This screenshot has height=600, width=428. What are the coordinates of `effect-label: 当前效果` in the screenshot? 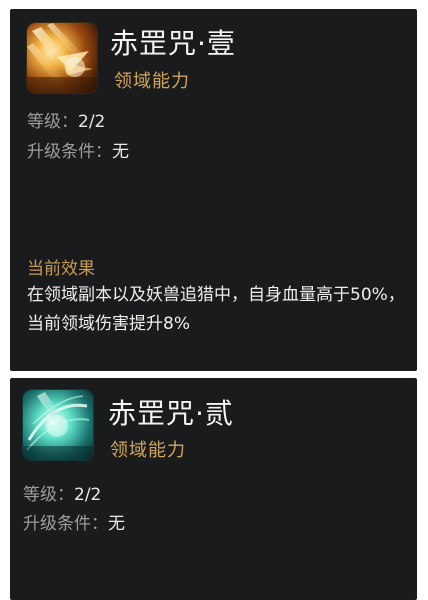 It's located at (61, 269).